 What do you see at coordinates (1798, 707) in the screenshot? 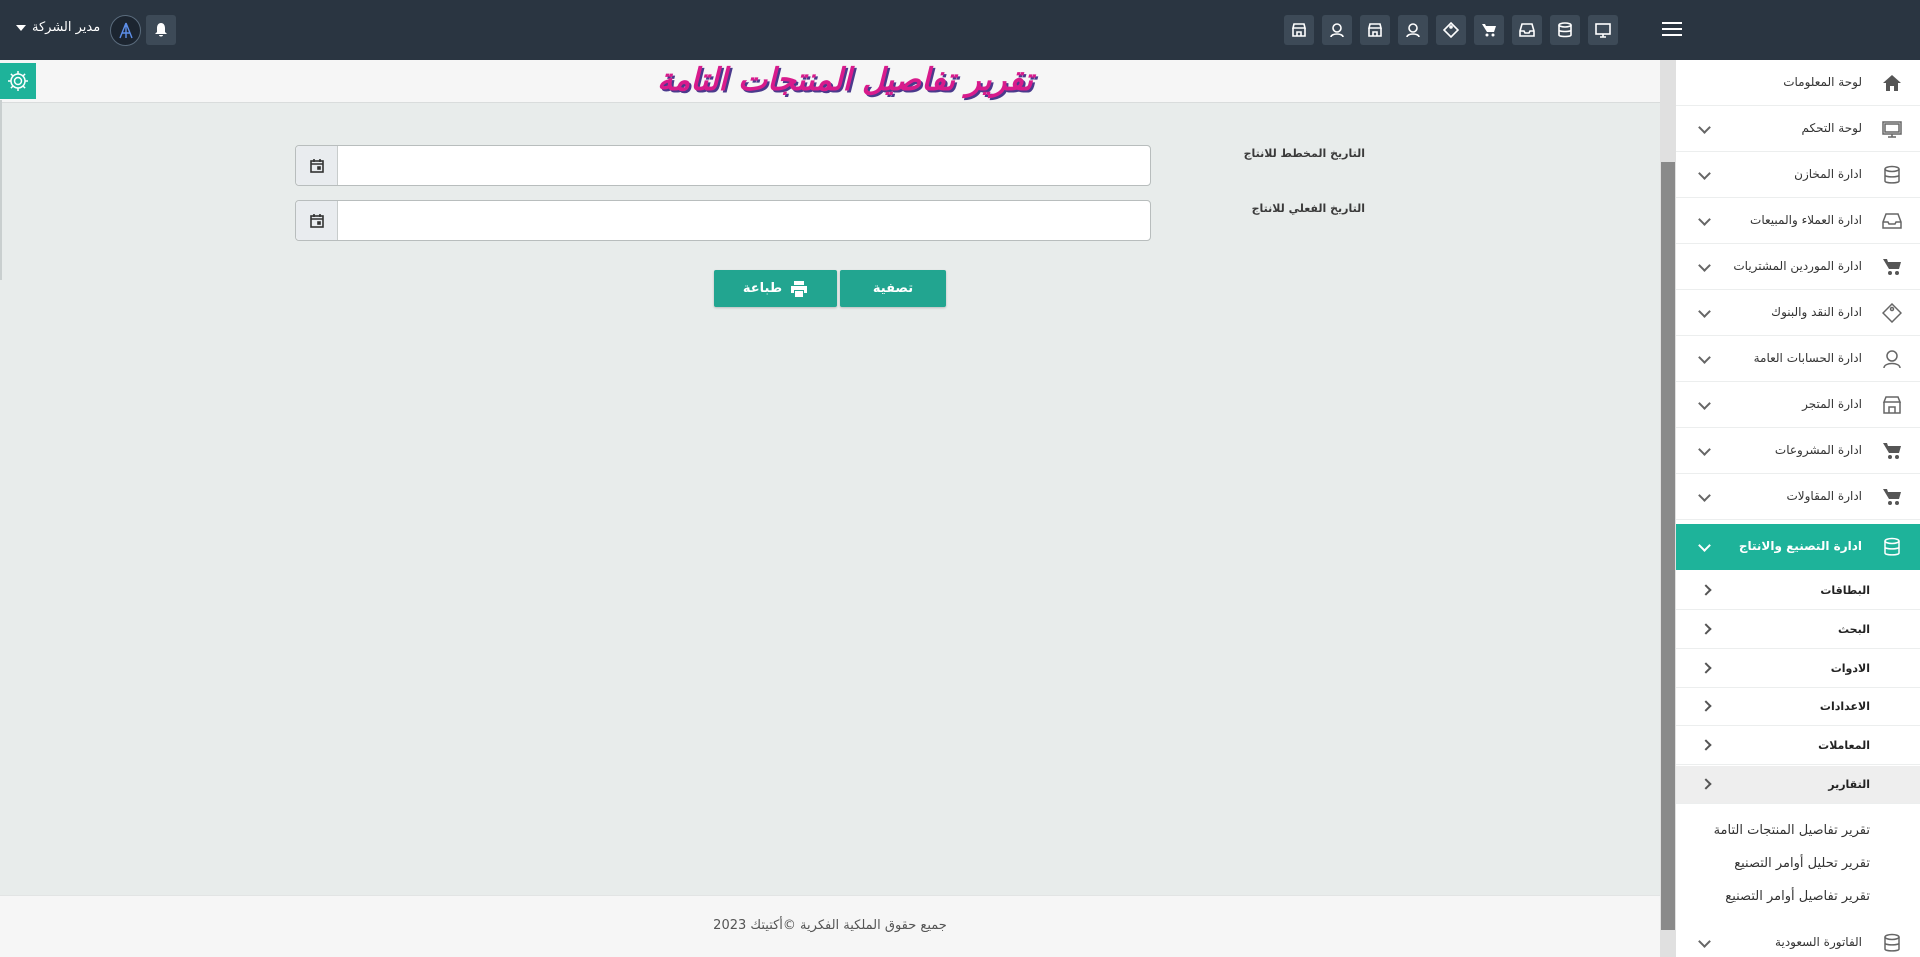
I see `submenu-item-settings: الاعدادات` at bounding box center [1798, 707].